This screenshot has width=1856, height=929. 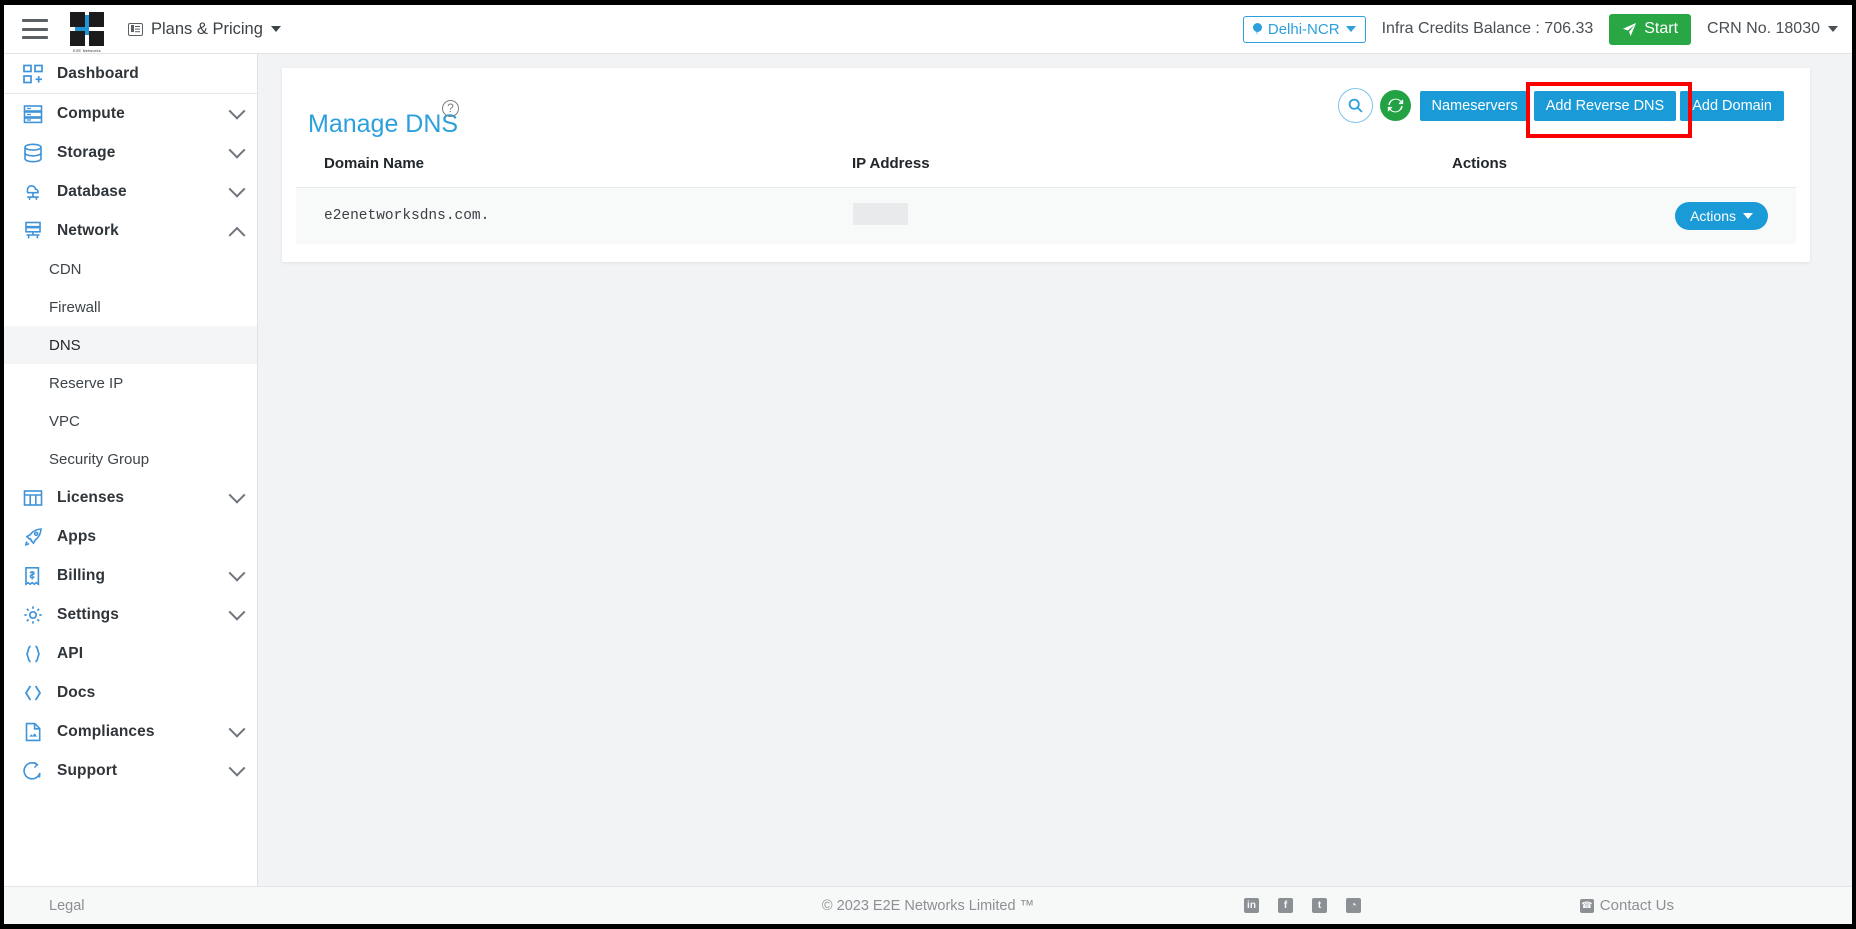 What do you see at coordinates (92, 191) in the screenshot?
I see `sidebar-item-label: Database` at bounding box center [92, 191].